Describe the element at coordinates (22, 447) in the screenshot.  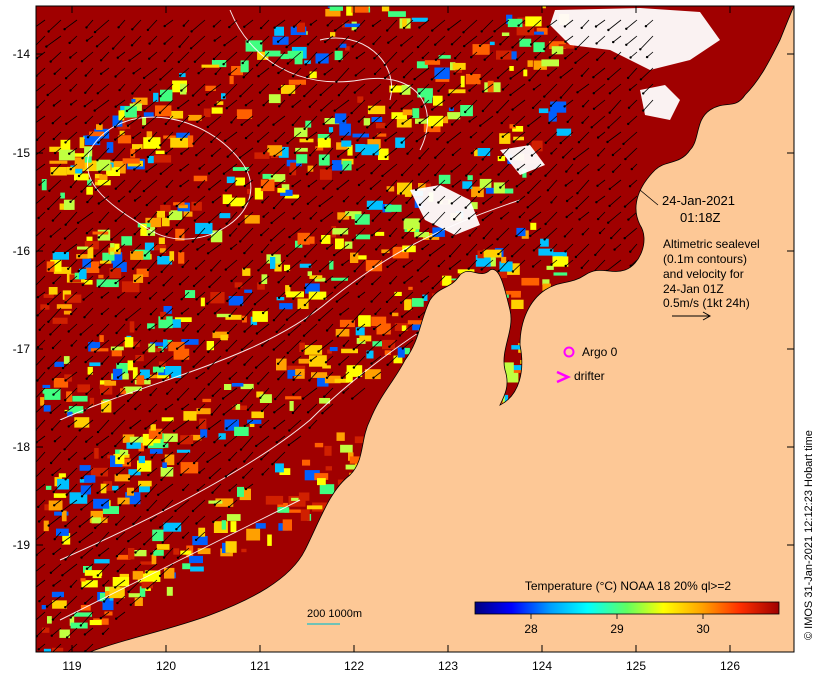
I see `y-tick-label: -18` at that location.